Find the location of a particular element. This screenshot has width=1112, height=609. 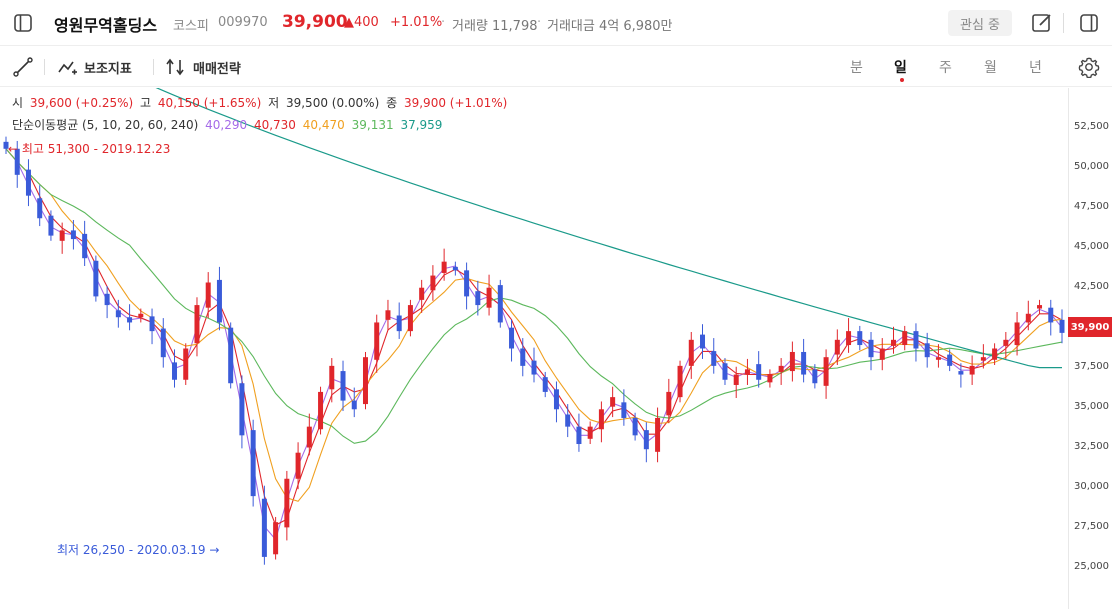

period-tab-year: 년 is located at coordinates (1035, 67).